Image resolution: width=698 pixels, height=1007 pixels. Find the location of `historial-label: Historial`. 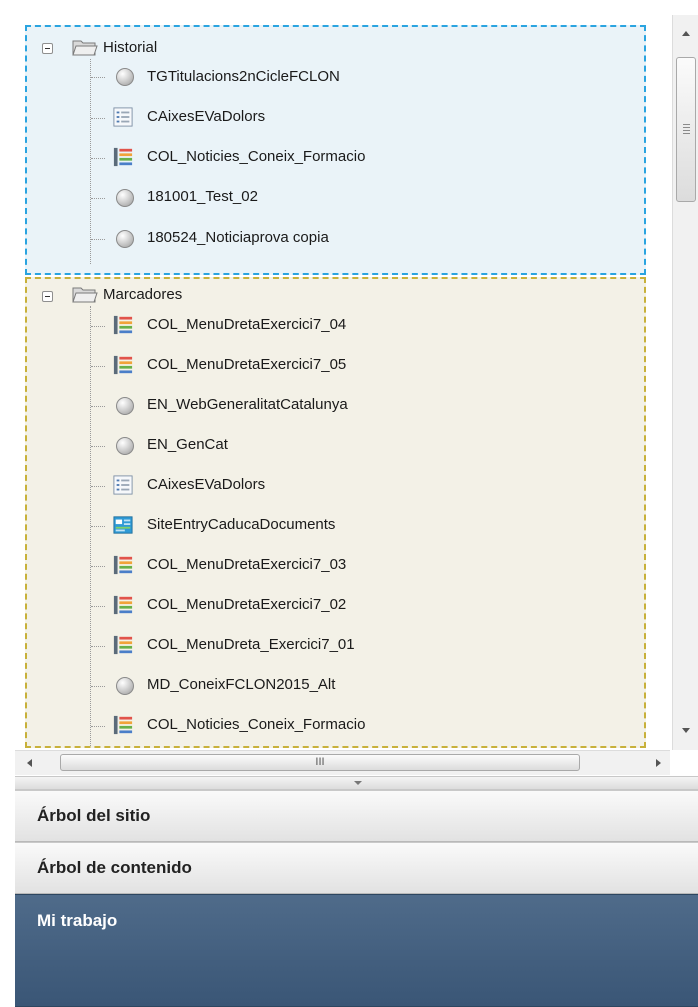

historial-label: Historial is located at coordinates (130, 47).